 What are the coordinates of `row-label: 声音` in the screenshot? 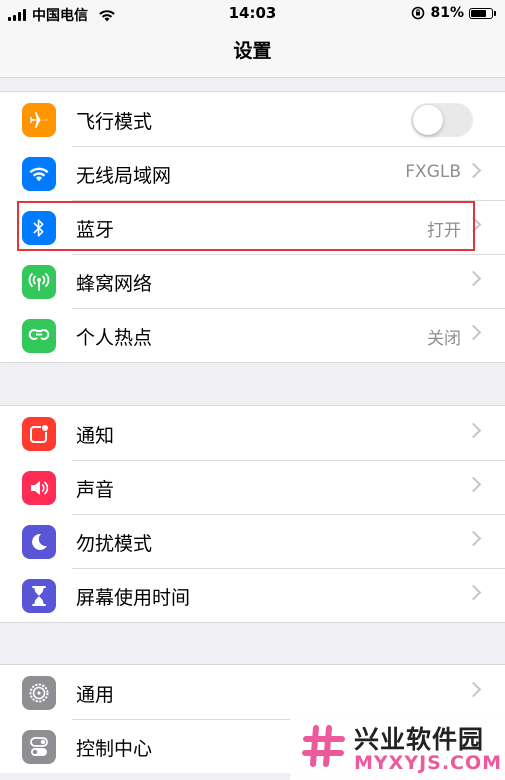 It's located at (95, 490).